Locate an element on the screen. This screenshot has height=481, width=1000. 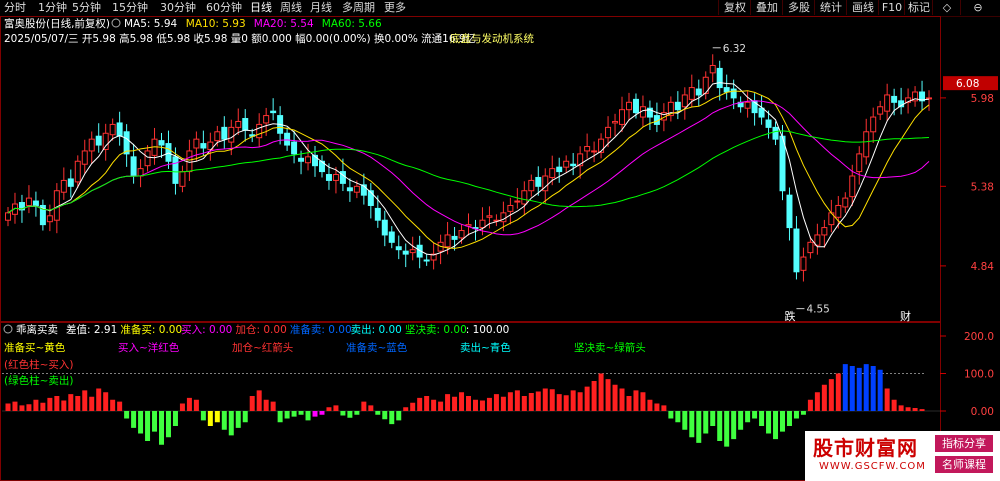
period-tab-1: 1分钟 is located at coordinates (52, 8).